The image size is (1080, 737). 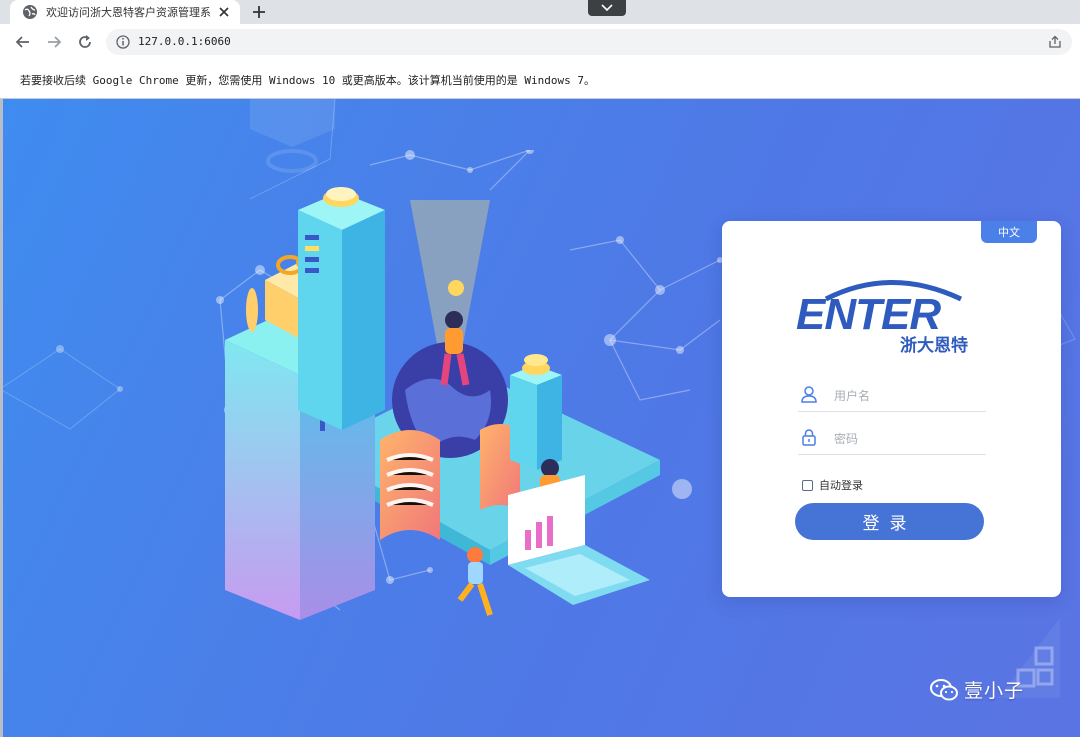 I want to click on username-input, so click(x=909, y=396).